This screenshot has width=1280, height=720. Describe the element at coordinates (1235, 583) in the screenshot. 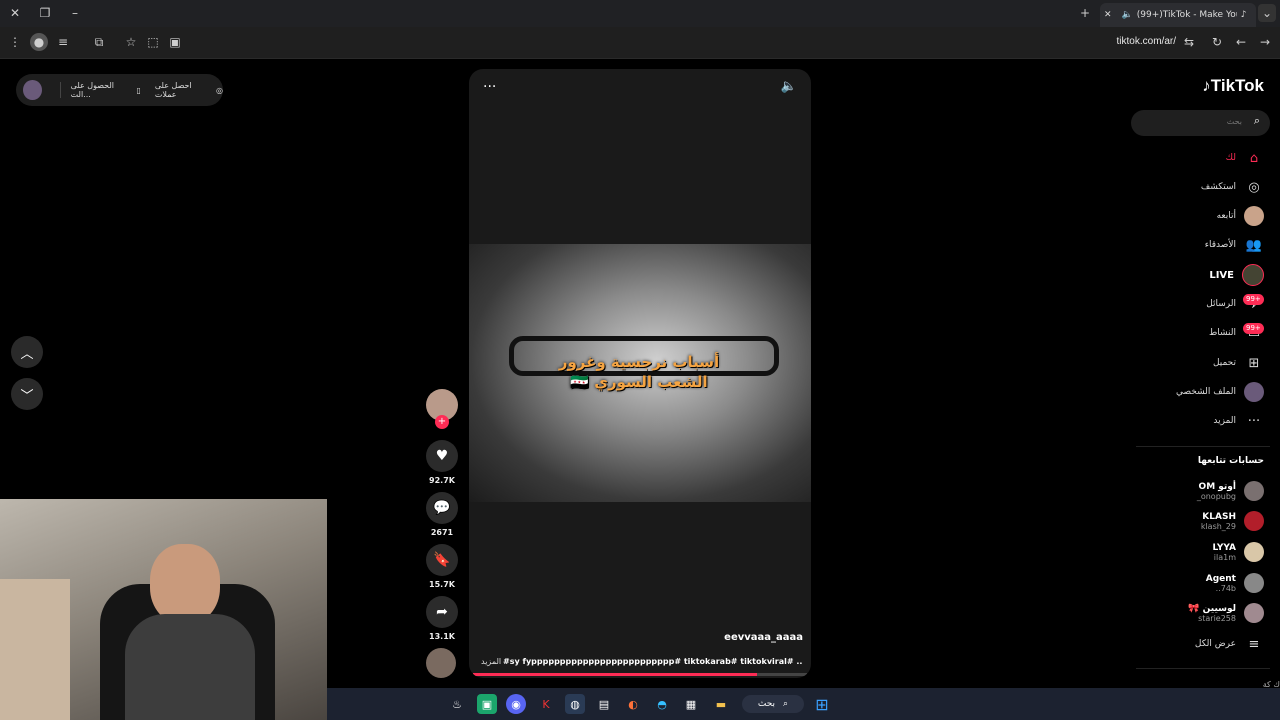

I see `account-item: Agent 74b..` at that location.